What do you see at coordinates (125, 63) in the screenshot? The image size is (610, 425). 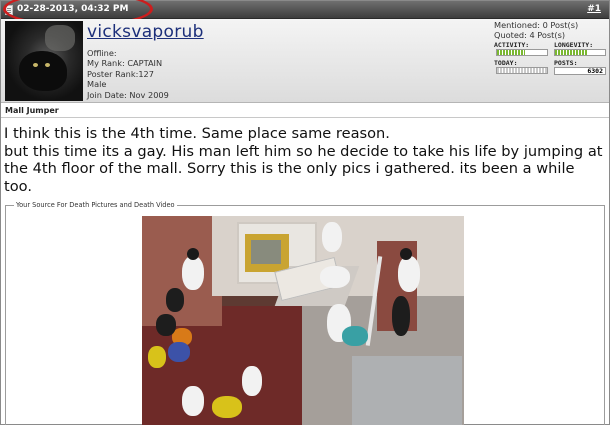 I see `user-rank: My Rank: CAPTAIN` at bounding box center [125, 63].